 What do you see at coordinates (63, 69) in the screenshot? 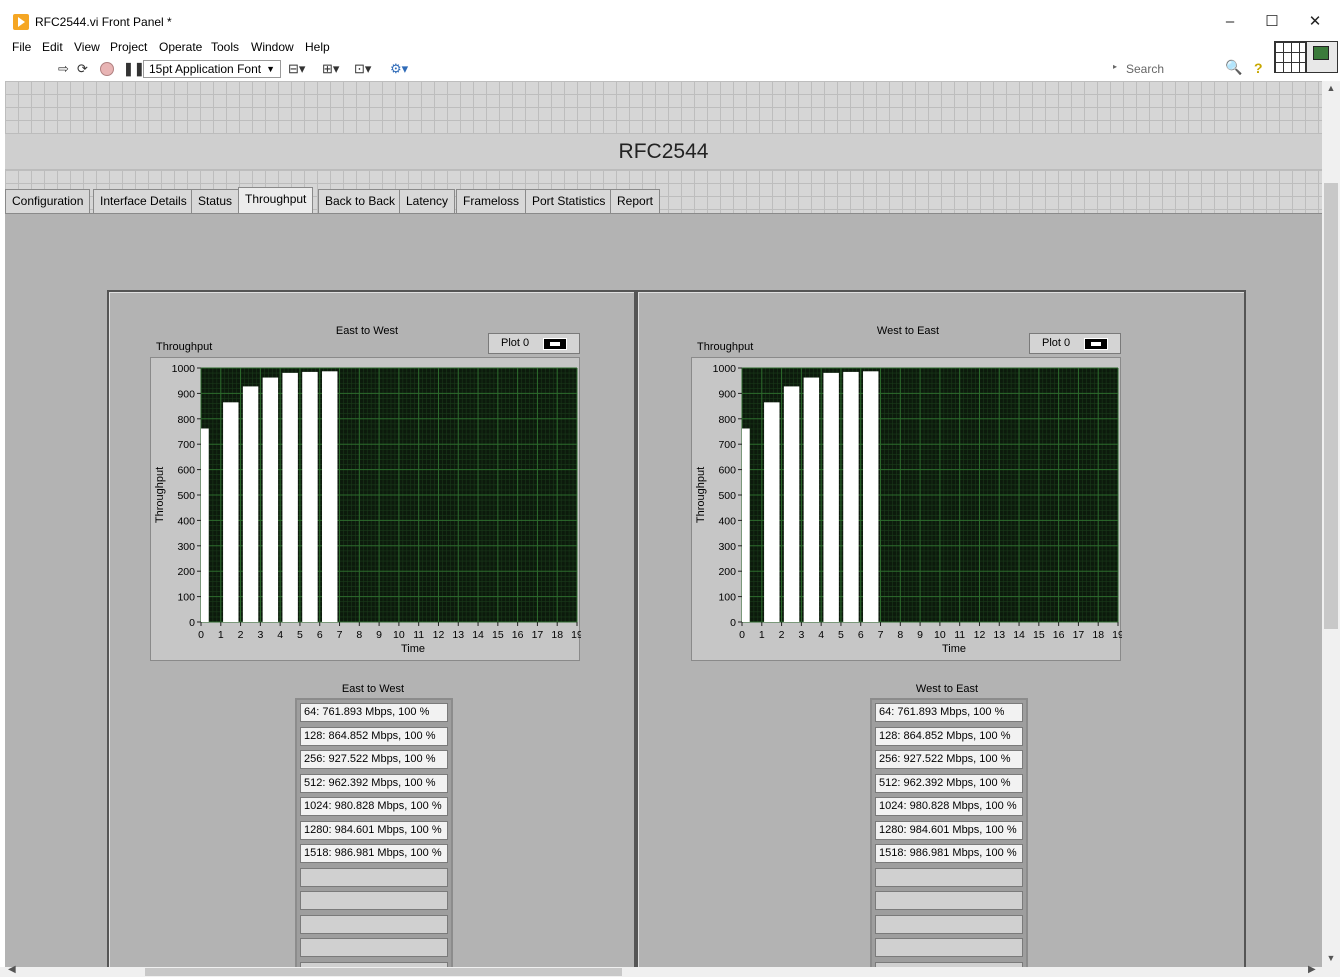
I see `run-arrow-icon: ⇨` at bounding box center [63, 69].